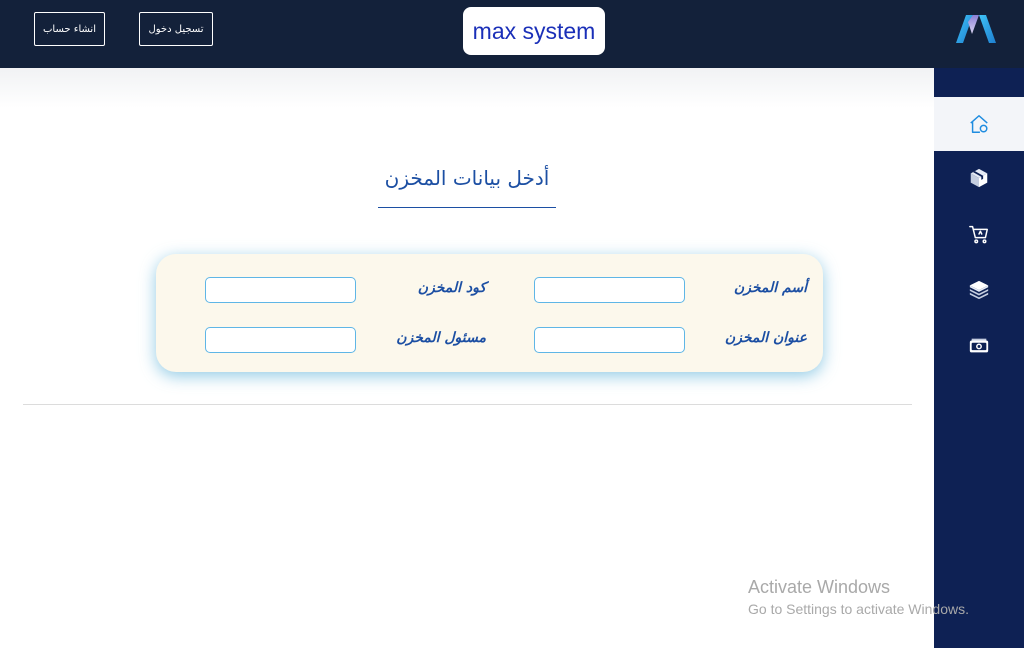 This screenshot has width=1024, height=648. I want to click on warehouse-address-label: عنوان المخزن, so click(765, 338).